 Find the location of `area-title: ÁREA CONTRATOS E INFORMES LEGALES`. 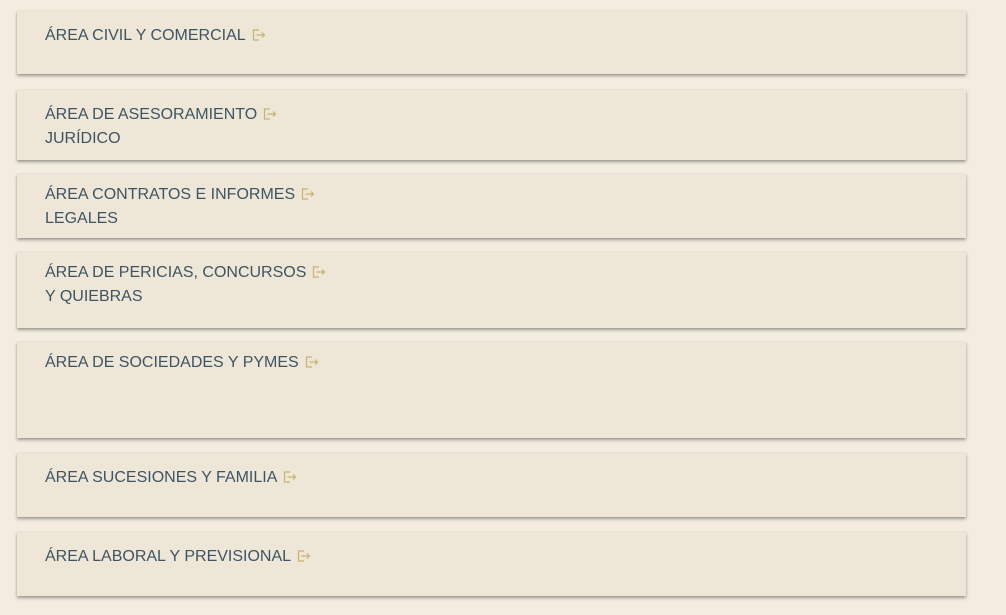

area-title: ÁREA CONTRATOS E INFORMES LEGALES is located at coordinates (491, 207).